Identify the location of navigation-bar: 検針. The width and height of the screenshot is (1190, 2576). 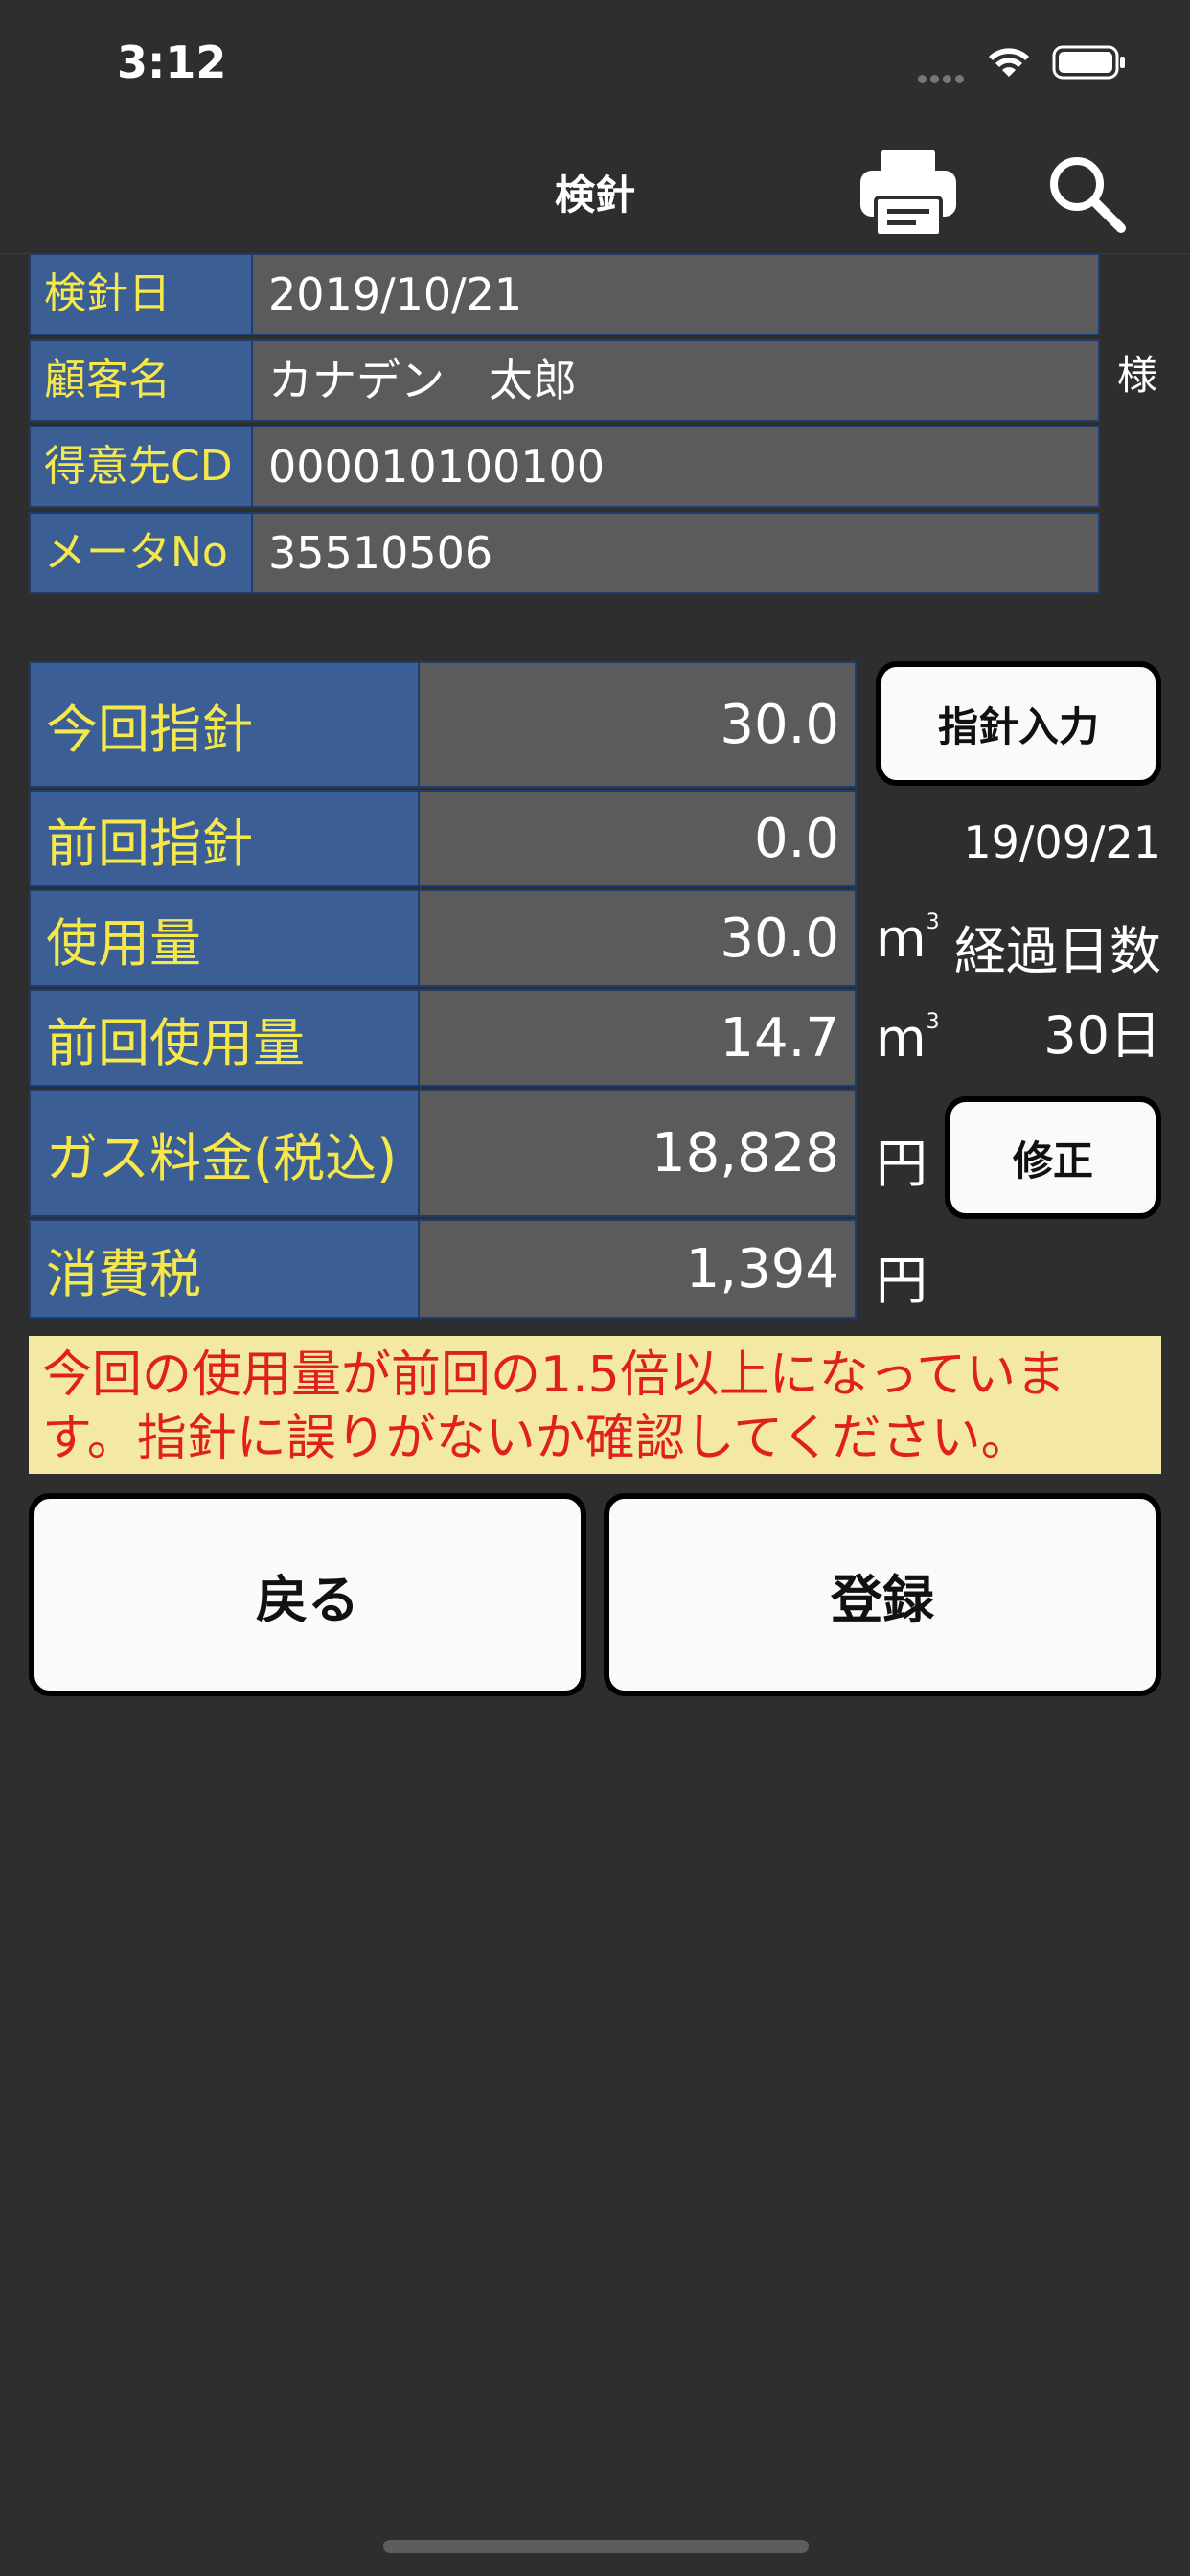
(595, 189).